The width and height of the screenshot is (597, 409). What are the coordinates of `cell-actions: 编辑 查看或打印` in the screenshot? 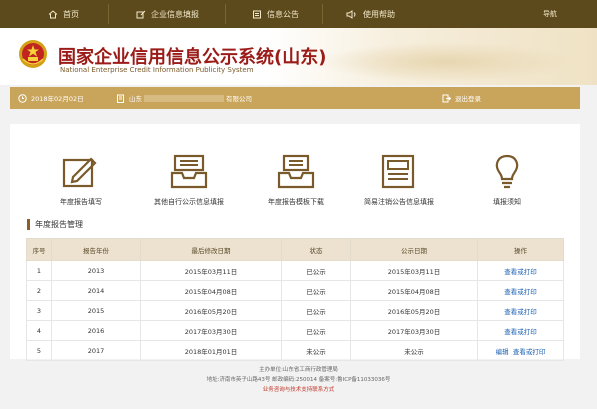 It's located at (520, 350).